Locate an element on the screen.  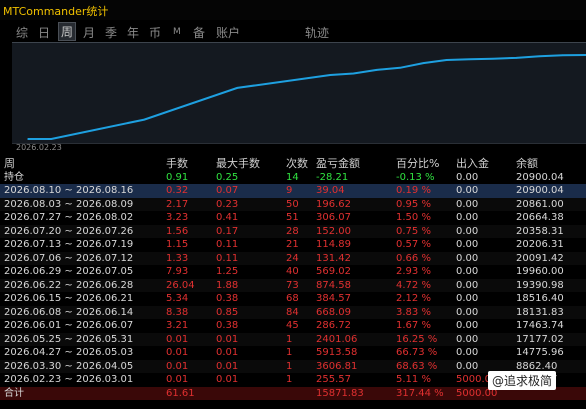
cell-count: 40 is located at coordinates (292, 271).